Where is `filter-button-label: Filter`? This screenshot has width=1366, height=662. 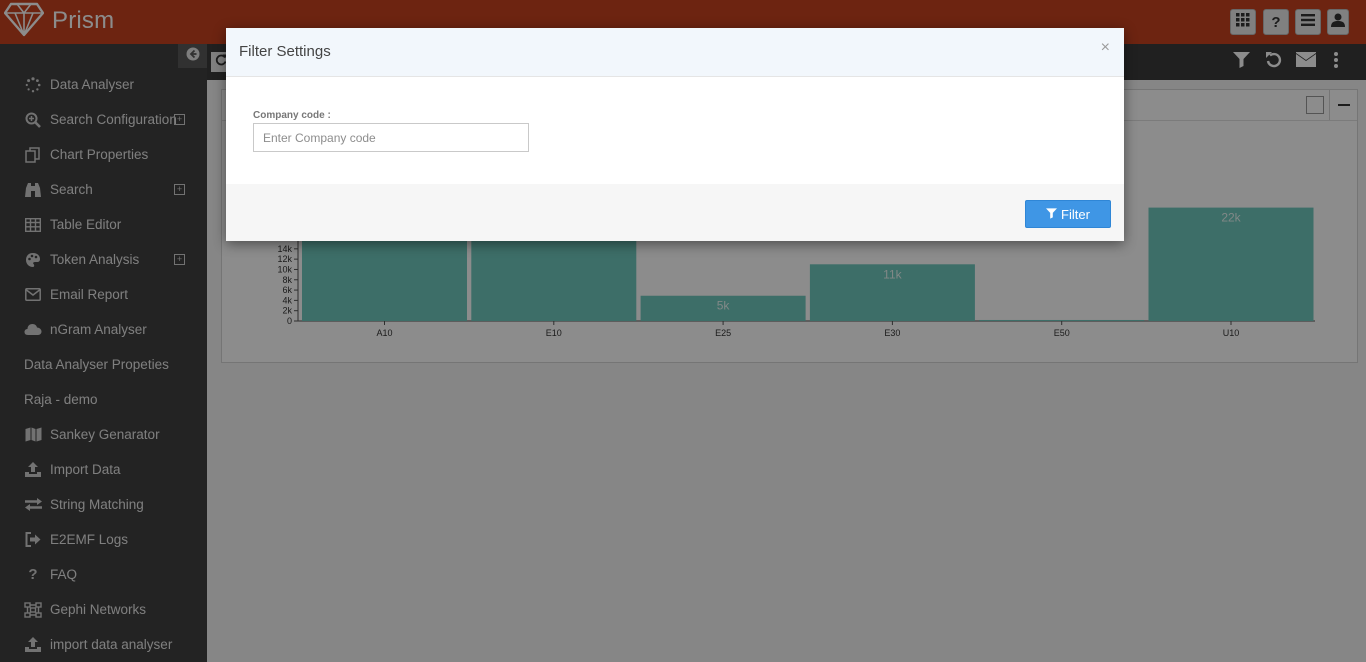 filter-button-label: Filter is located at coordinates (1075, 214).